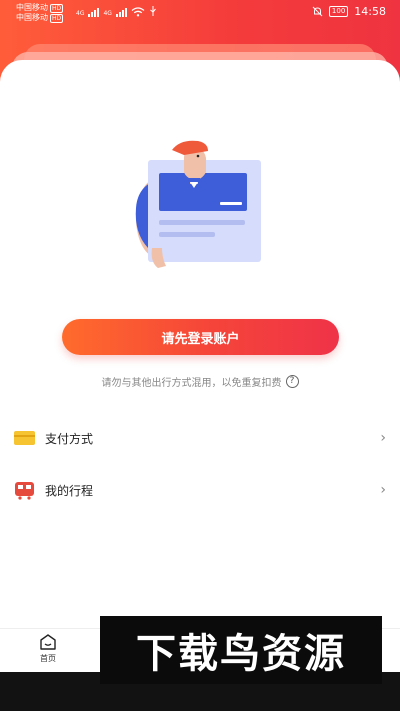 This screenshot has width=400, height=711. I want to click on status-time: 14:58, so click(370, 11).